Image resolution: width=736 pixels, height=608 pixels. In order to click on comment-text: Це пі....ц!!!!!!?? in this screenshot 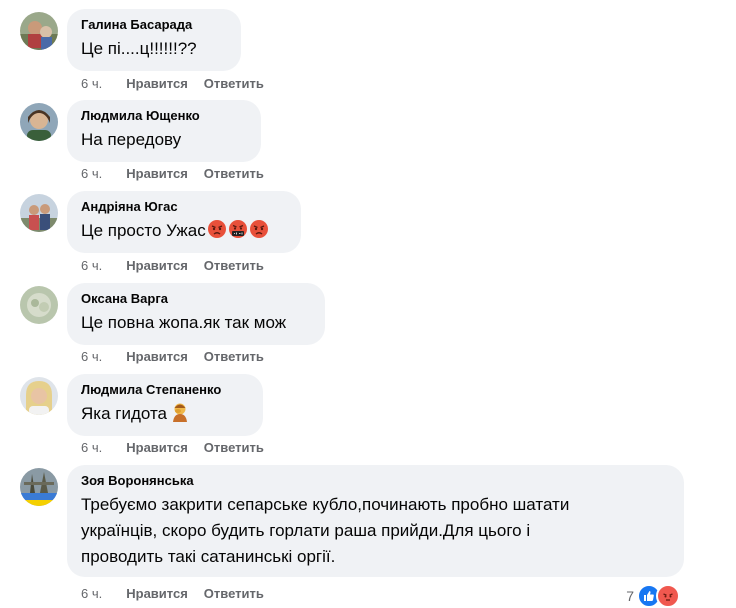, I will do `click(139, 48)`.